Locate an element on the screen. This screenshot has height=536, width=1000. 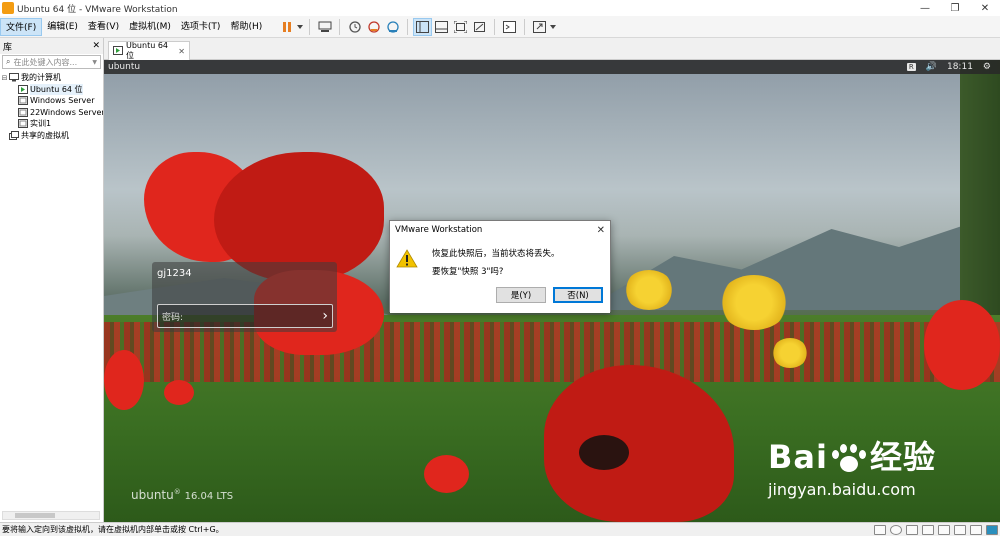
dialog-question: 要恢复"快照 3"吗? is located at coordinates (468, 272).